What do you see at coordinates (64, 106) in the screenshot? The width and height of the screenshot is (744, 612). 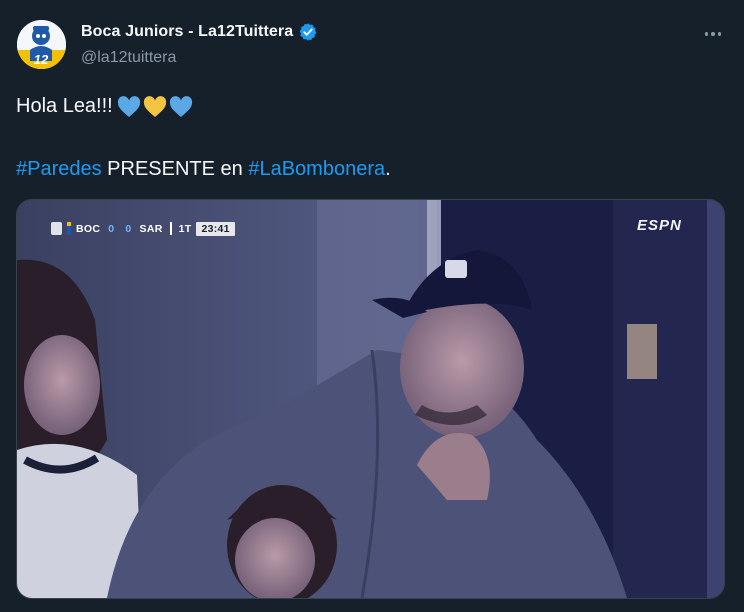 I see `greeting-text: Hola Lea!!!` at bounding box center [64, 106].